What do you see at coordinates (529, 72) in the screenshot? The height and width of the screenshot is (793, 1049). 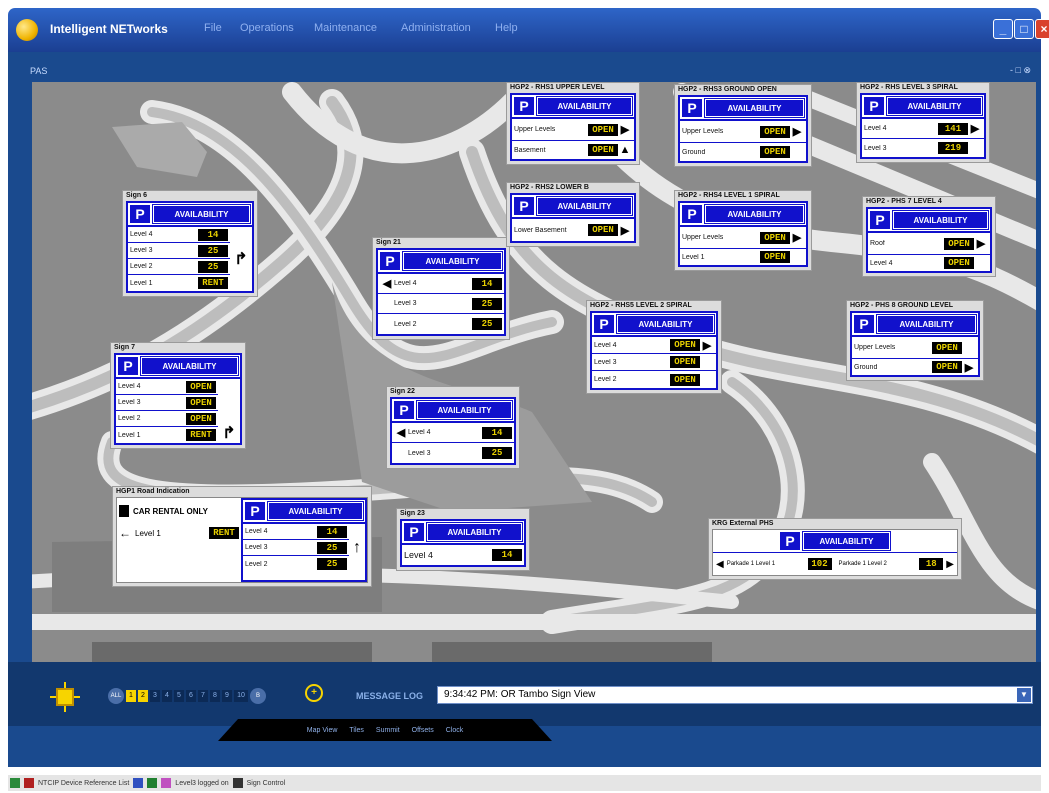 I see `map-panel-bar: PAS - □ ⊗` at bounding box center [529, 72].